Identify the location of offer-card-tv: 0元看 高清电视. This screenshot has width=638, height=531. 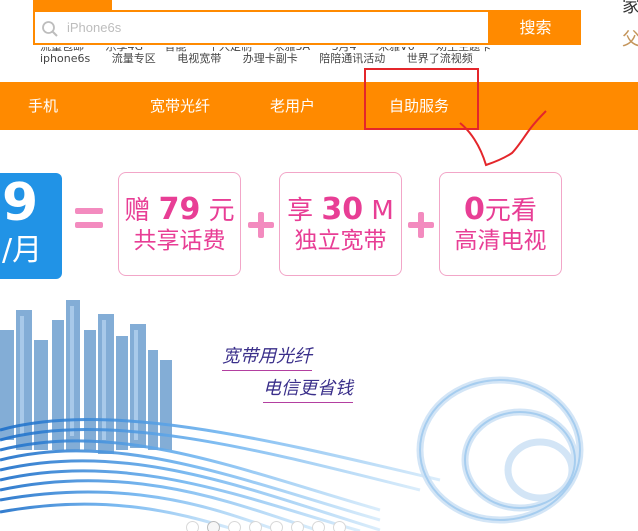
(500, 224).